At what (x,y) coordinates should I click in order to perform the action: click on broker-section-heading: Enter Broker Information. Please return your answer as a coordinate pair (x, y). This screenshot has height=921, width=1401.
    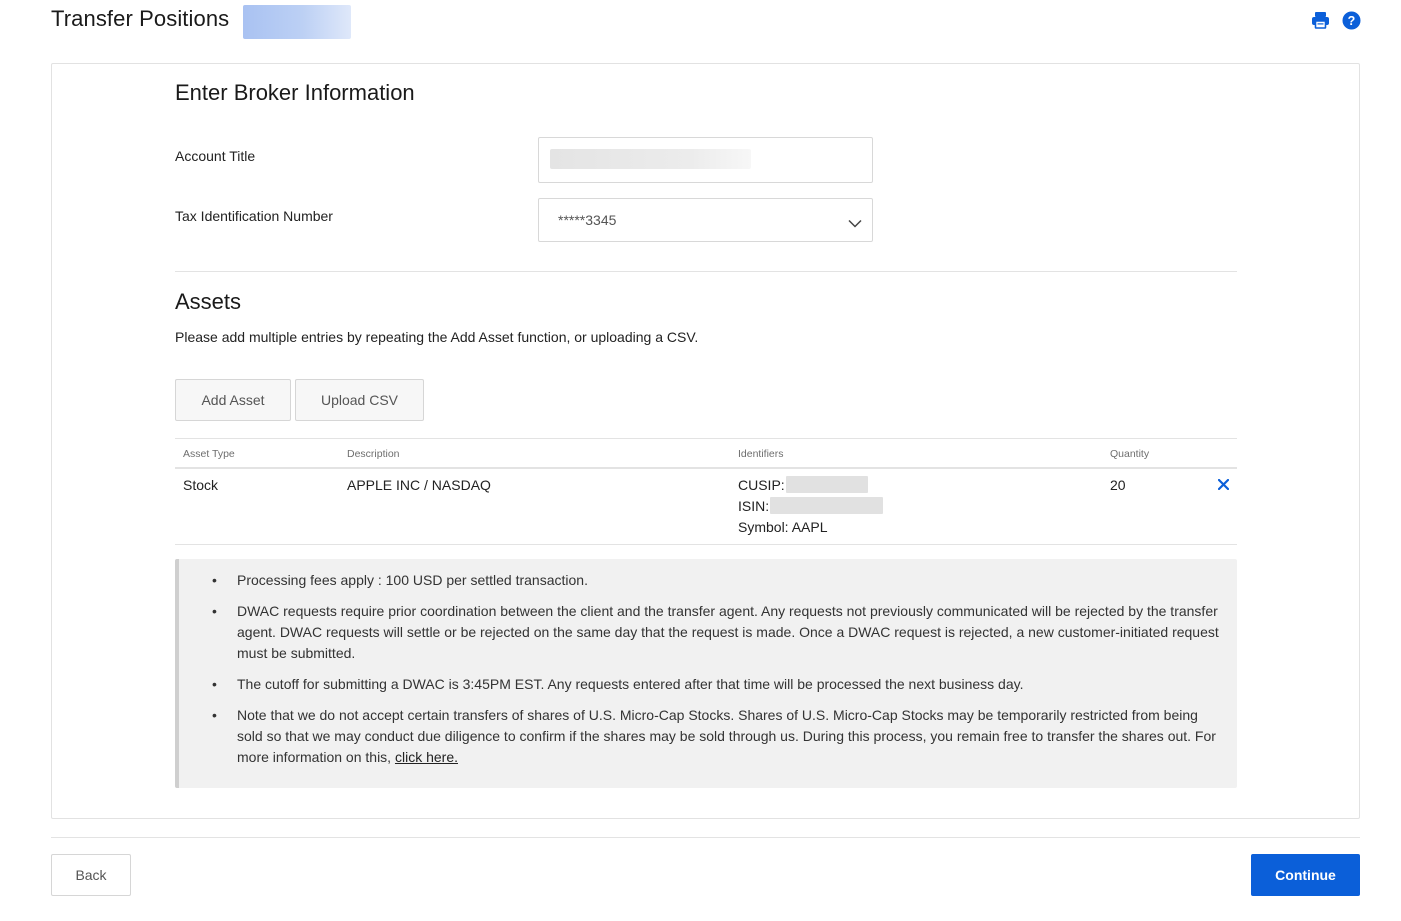
    Looking at the image, I should click on (295, 92).